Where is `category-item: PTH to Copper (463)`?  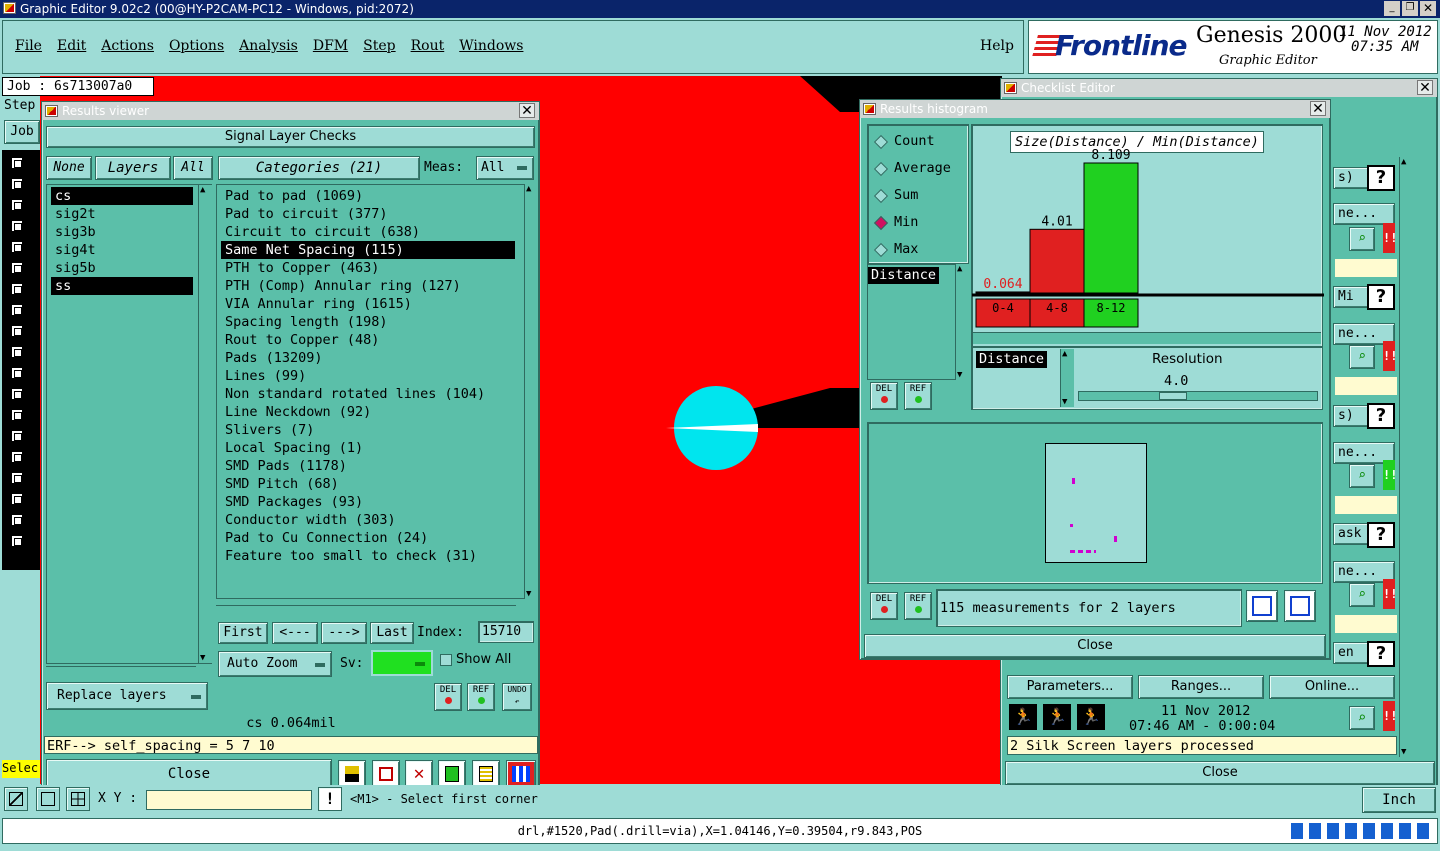
category-item: PTH to Copper (463) is located at coordinates (373, 268).